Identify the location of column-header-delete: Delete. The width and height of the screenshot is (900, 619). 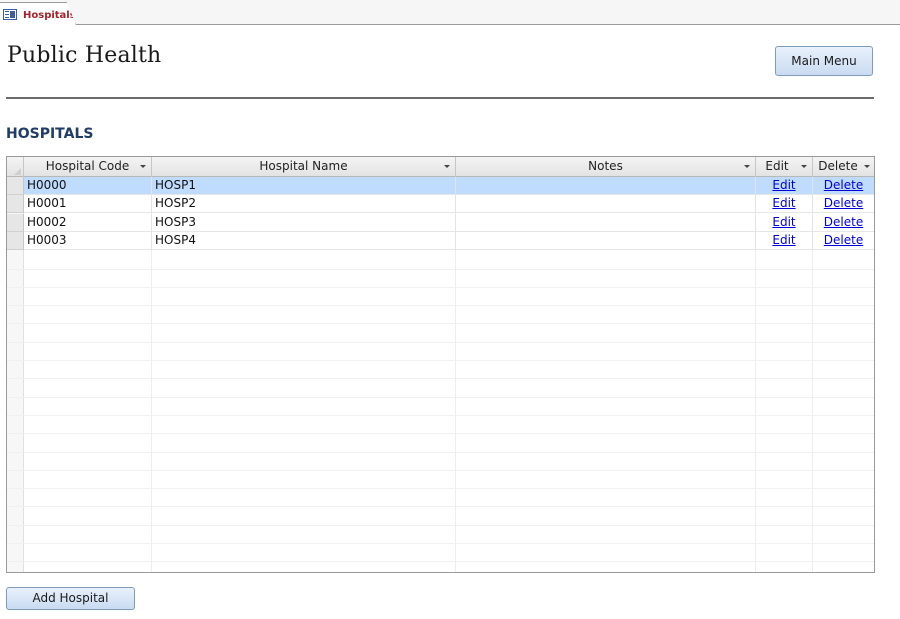
(843, 167).